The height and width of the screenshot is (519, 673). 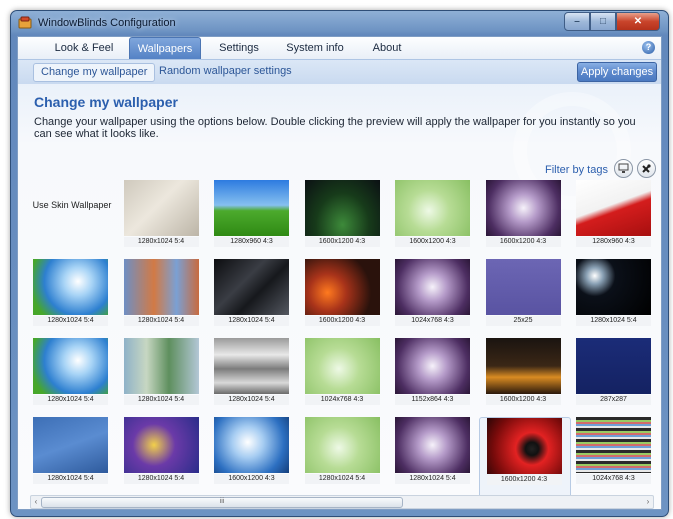 What do you see at coordinates (239, 48) in the screenshot?
I see `tab-settings: Settings` at bounding box center [239, 48].